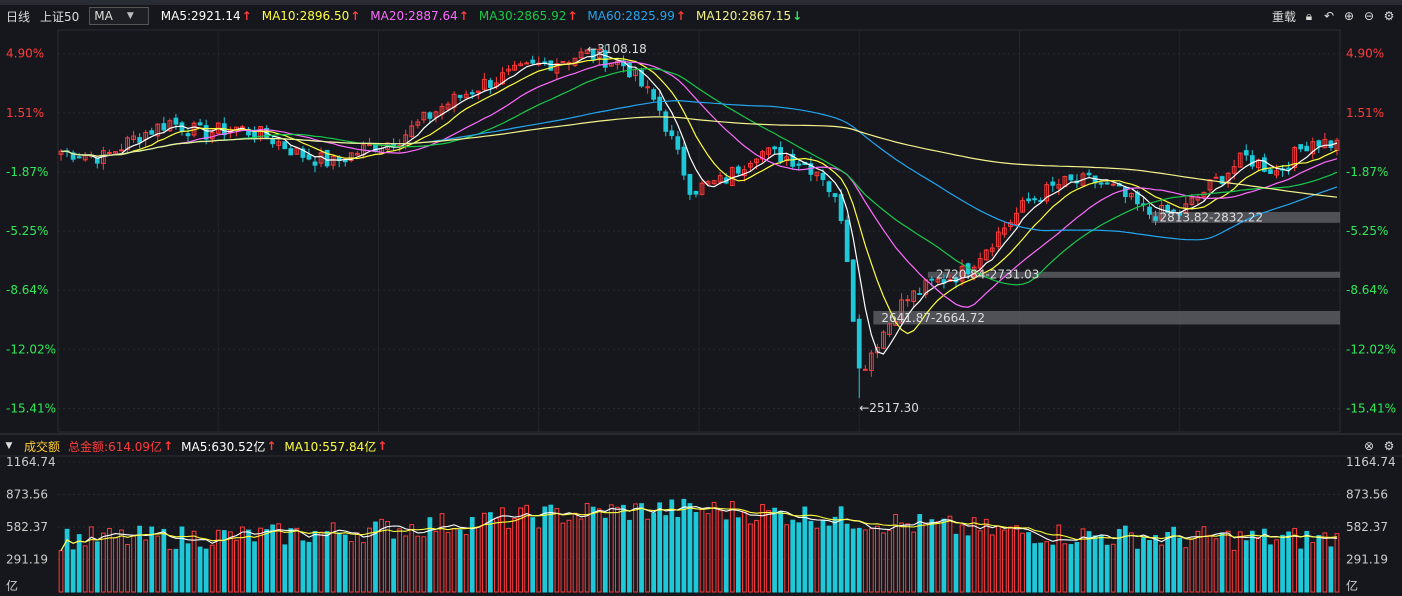  I want to click on y-axis-label-left: -12.02%, so click(31, 349).